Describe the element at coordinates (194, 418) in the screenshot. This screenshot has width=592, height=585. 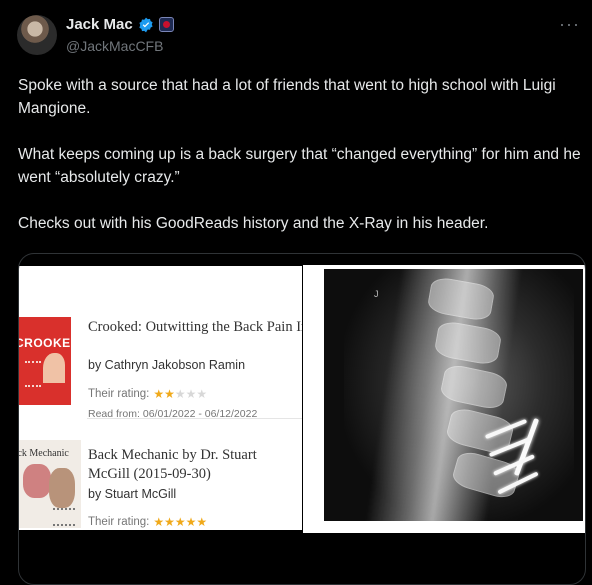
I see `divider` at that location.